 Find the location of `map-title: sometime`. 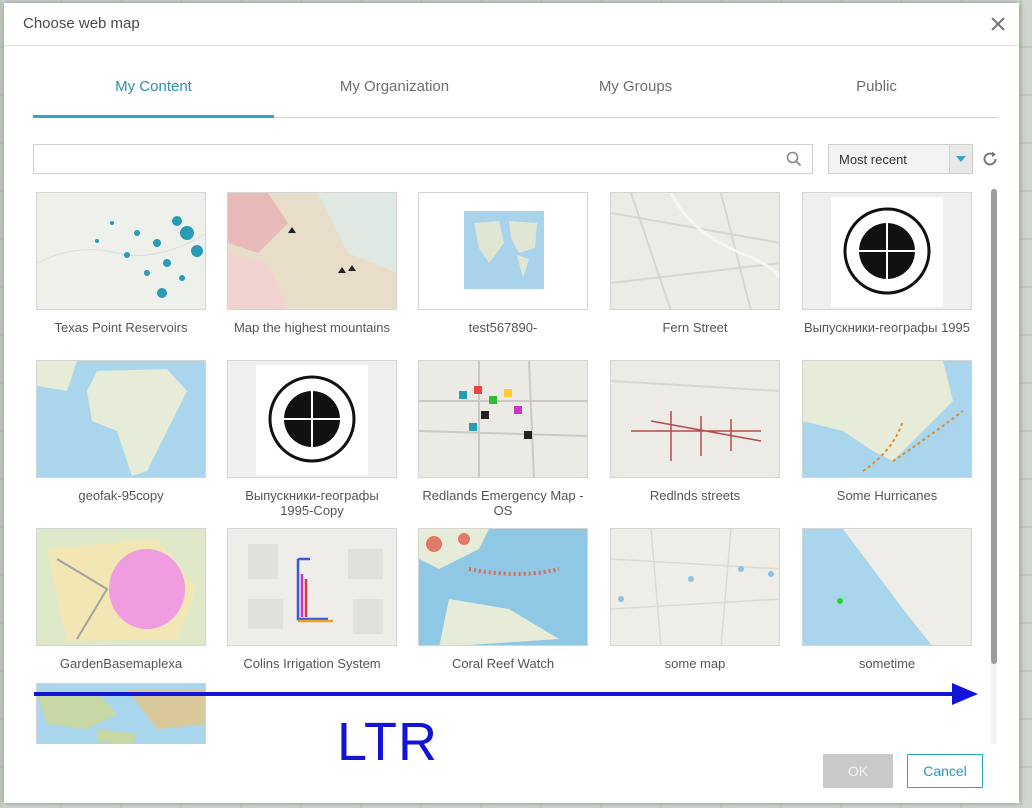

map-title: sometime is located at coordinates (887, 663).